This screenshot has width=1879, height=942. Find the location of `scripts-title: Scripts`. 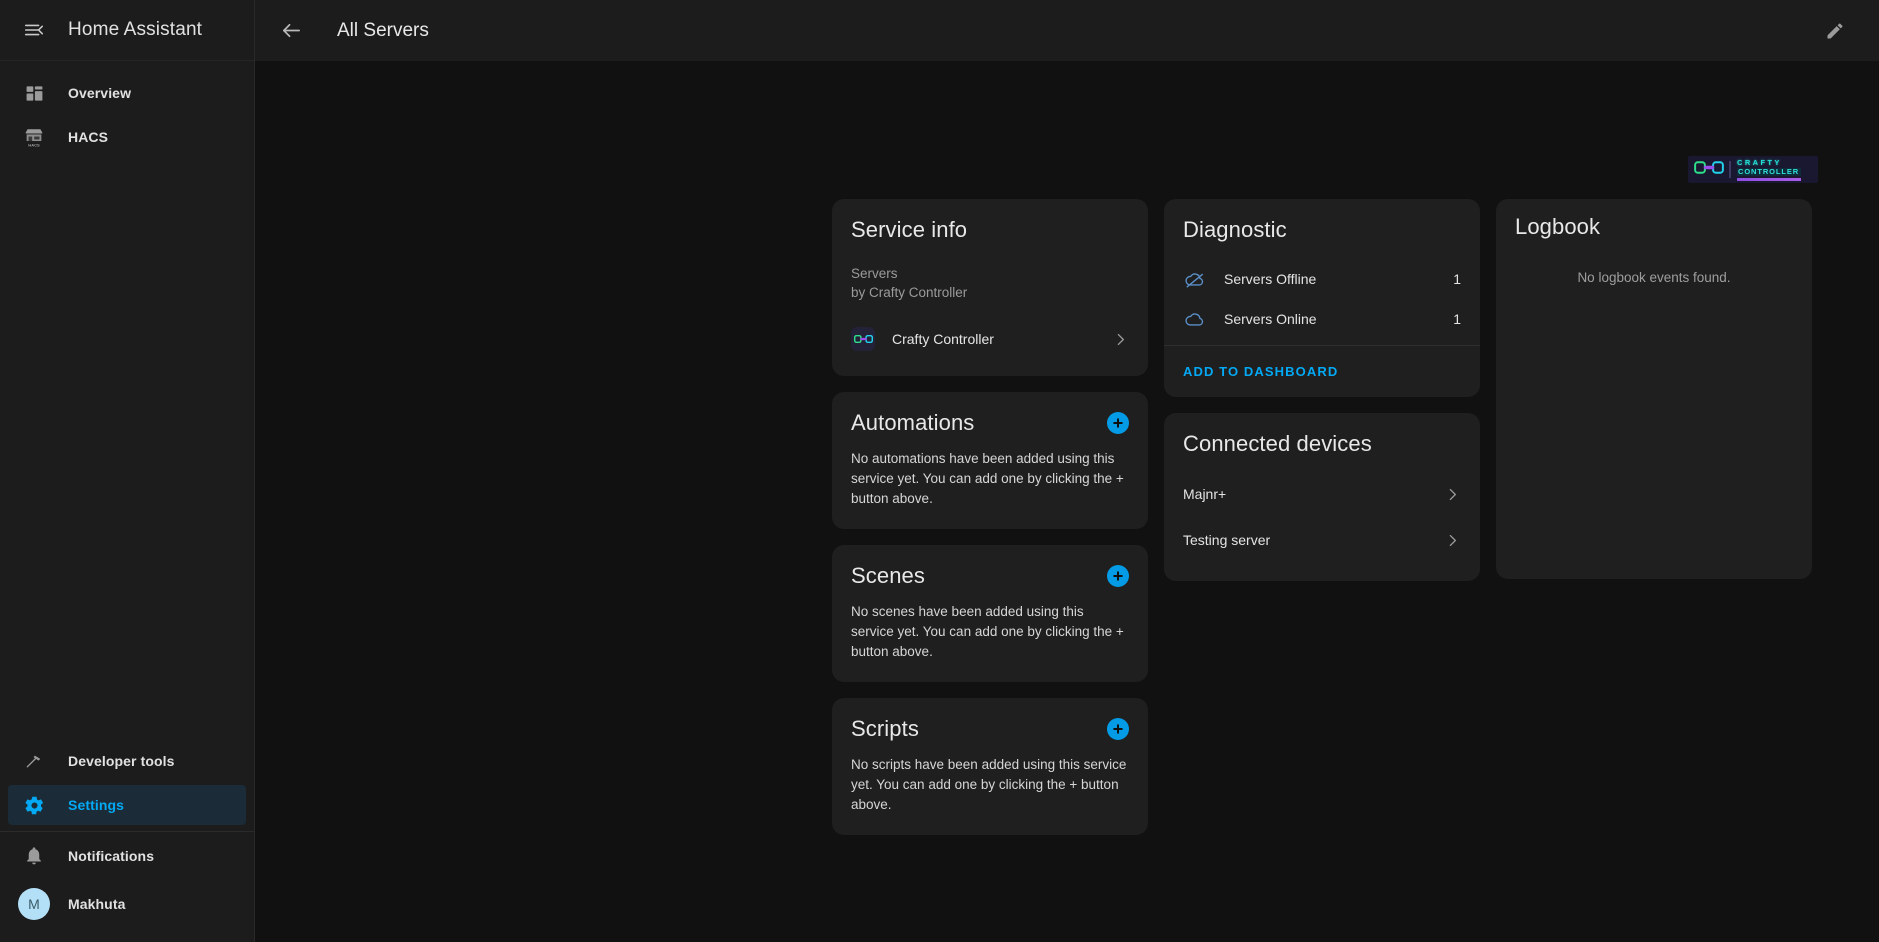

scripts-title: Scripts is located at coordinates (885, 728).